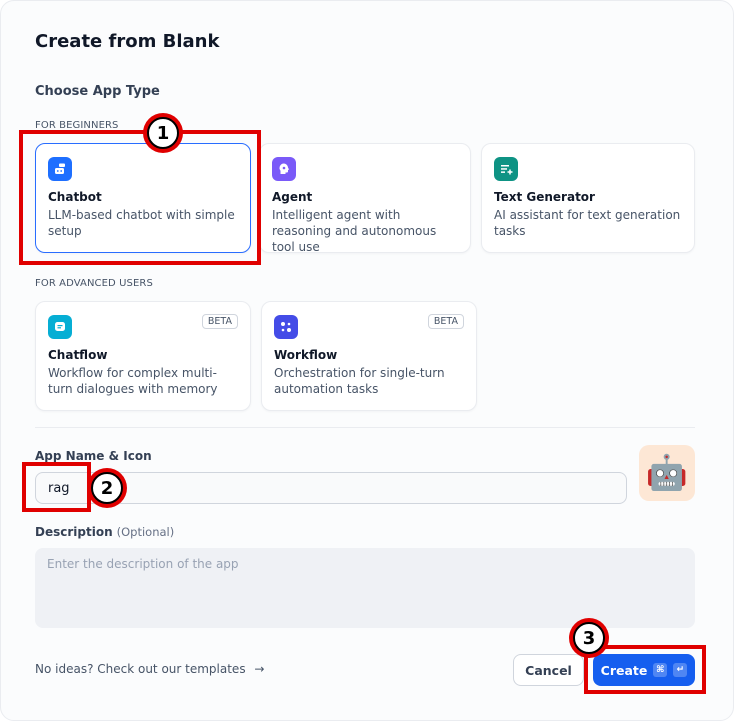 This screenshot has height=721, width=734. What do you see at coordinates (286, 327) in the screenshot?
I see `workflow-icon` at bounding box center [286, 327].